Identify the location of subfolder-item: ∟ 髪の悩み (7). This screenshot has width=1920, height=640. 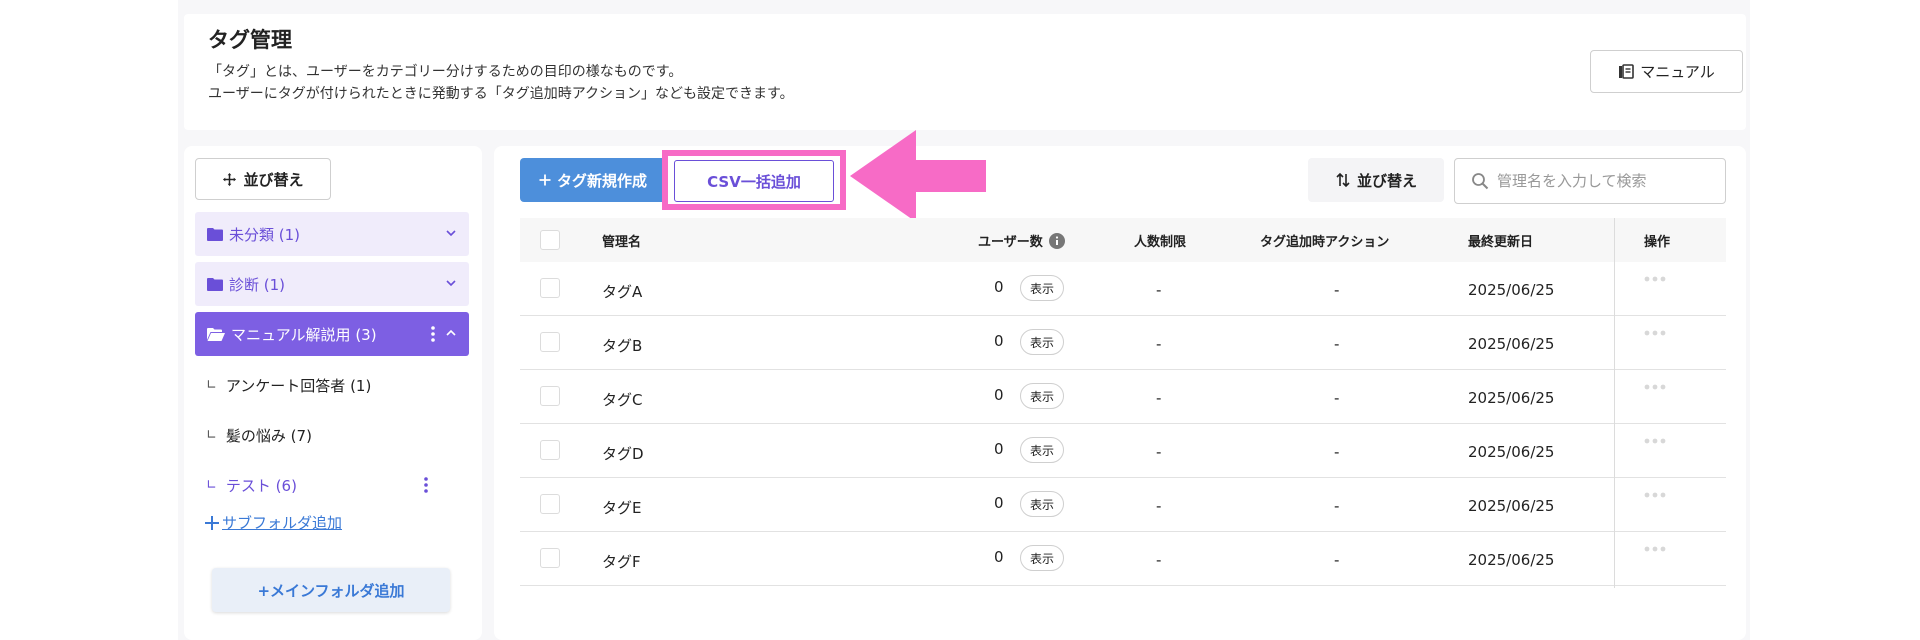
(259, 435).